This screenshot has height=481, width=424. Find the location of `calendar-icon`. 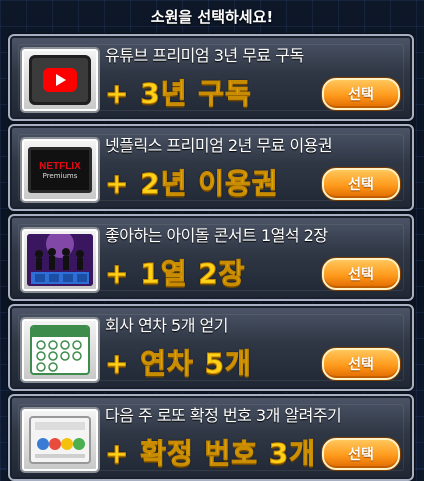

calendar-icon is located at coordinates (60, 350).